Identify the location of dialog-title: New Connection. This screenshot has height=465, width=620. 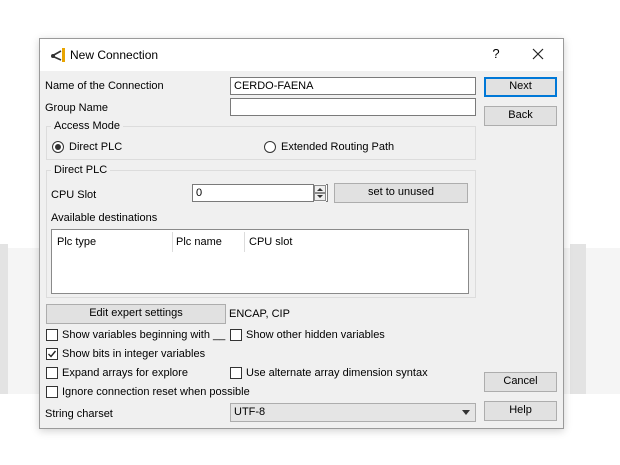
(114, 55).